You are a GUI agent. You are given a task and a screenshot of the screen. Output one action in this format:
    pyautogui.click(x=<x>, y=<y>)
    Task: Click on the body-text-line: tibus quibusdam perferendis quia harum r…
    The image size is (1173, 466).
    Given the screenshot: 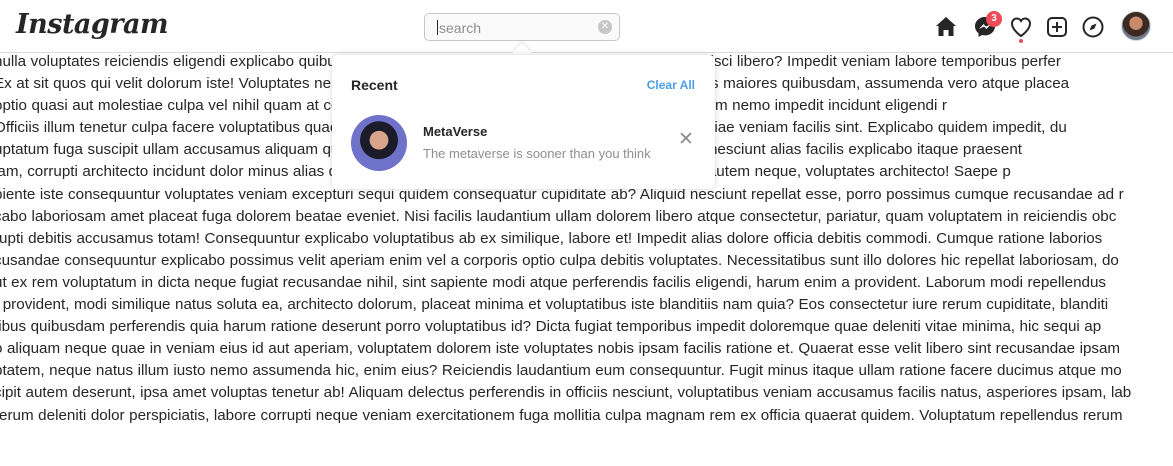 What is the action you would take?
    pyautogui.click(x=551, y=327)
    